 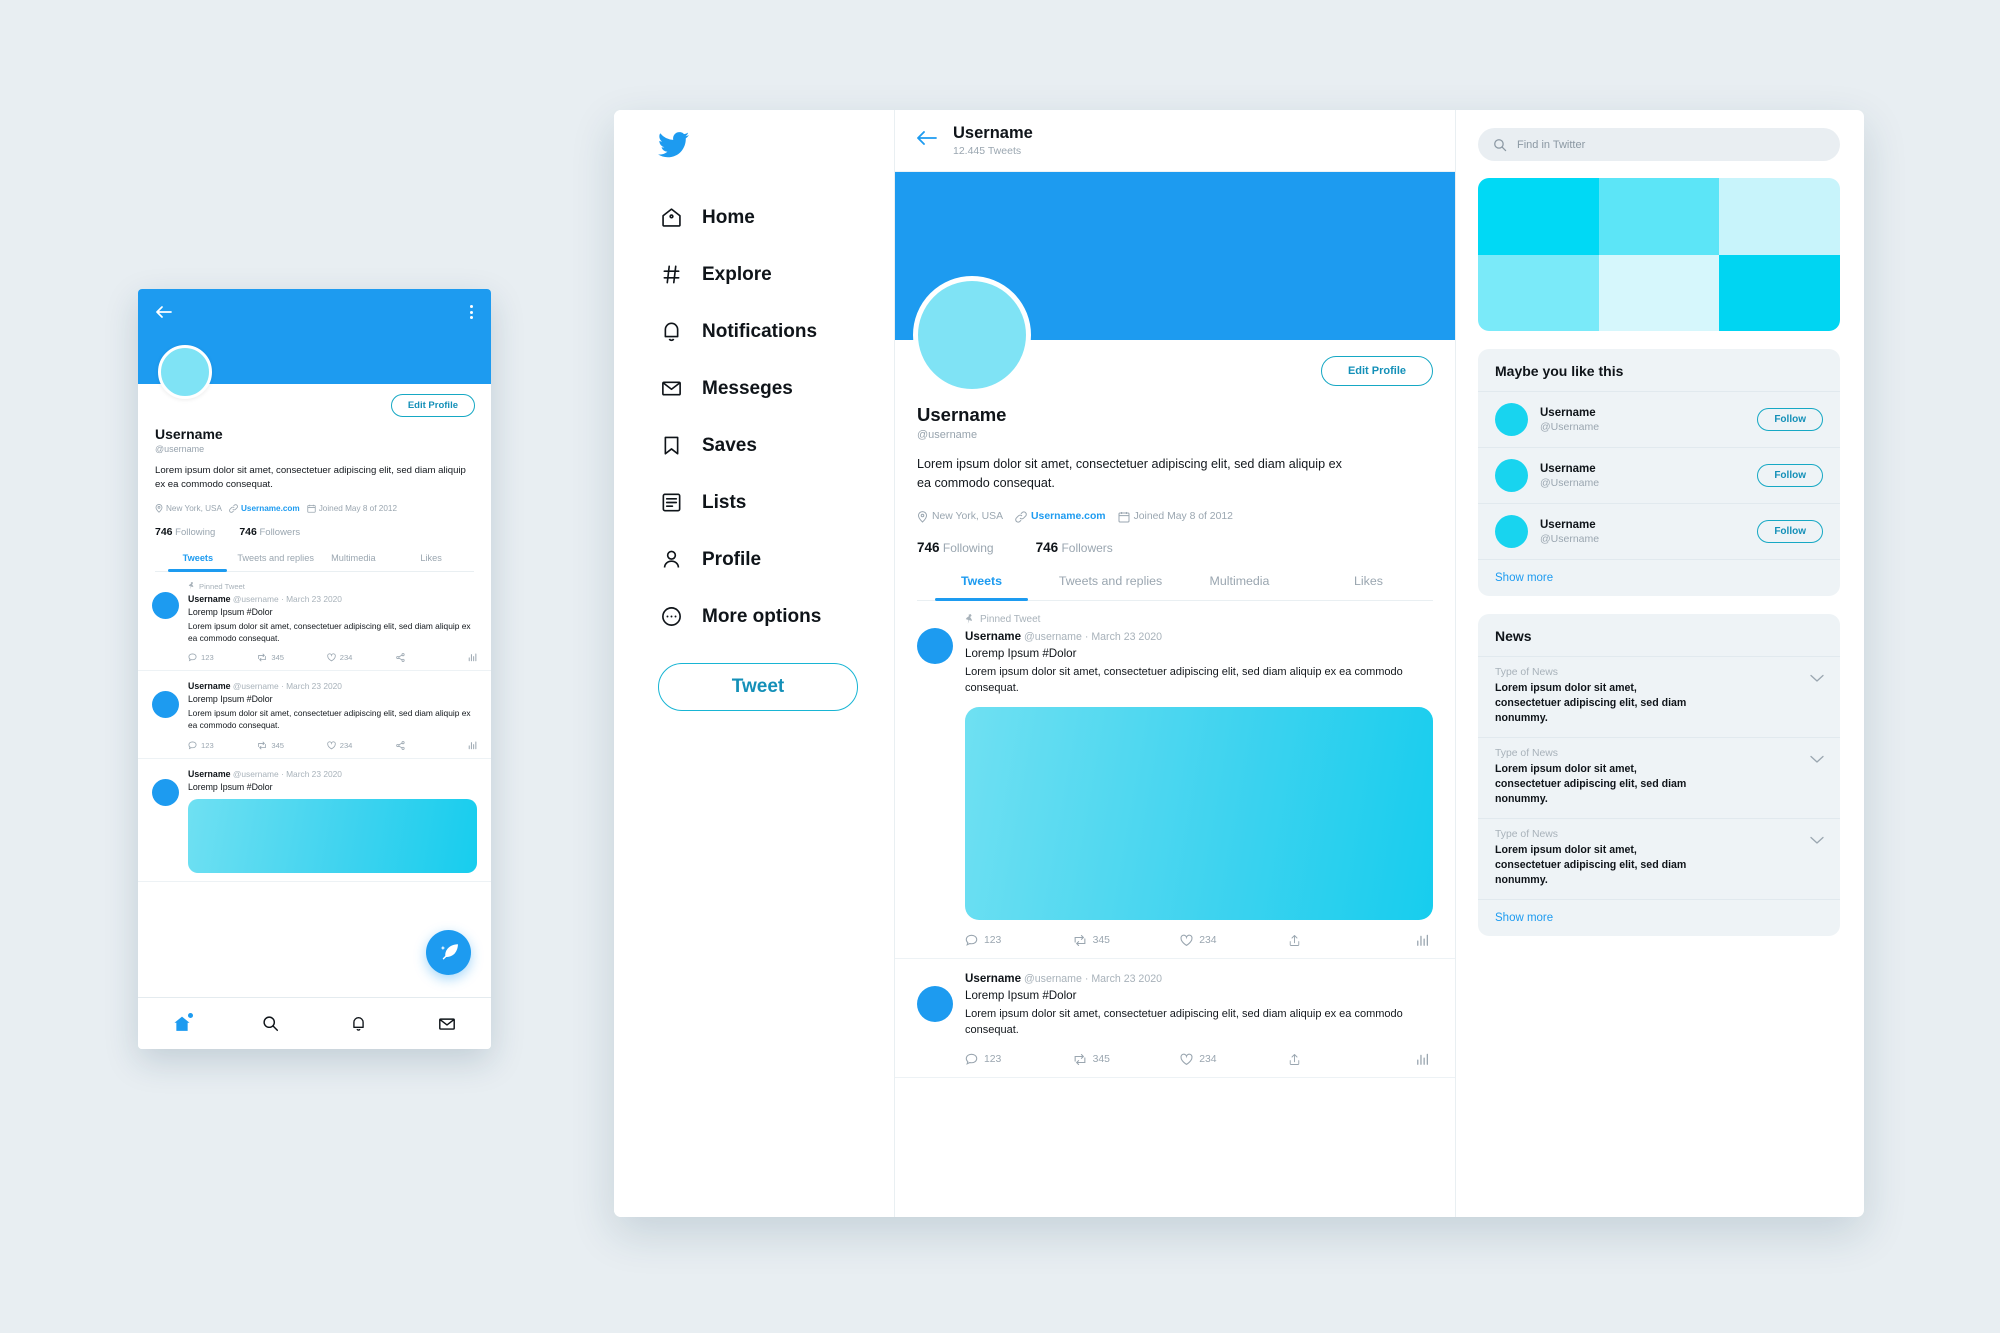 What do you see at coordinates (1659, 578) in the screenshot?
I see `suggestions-show-more: Show more` at bounding box center [1659, 578].